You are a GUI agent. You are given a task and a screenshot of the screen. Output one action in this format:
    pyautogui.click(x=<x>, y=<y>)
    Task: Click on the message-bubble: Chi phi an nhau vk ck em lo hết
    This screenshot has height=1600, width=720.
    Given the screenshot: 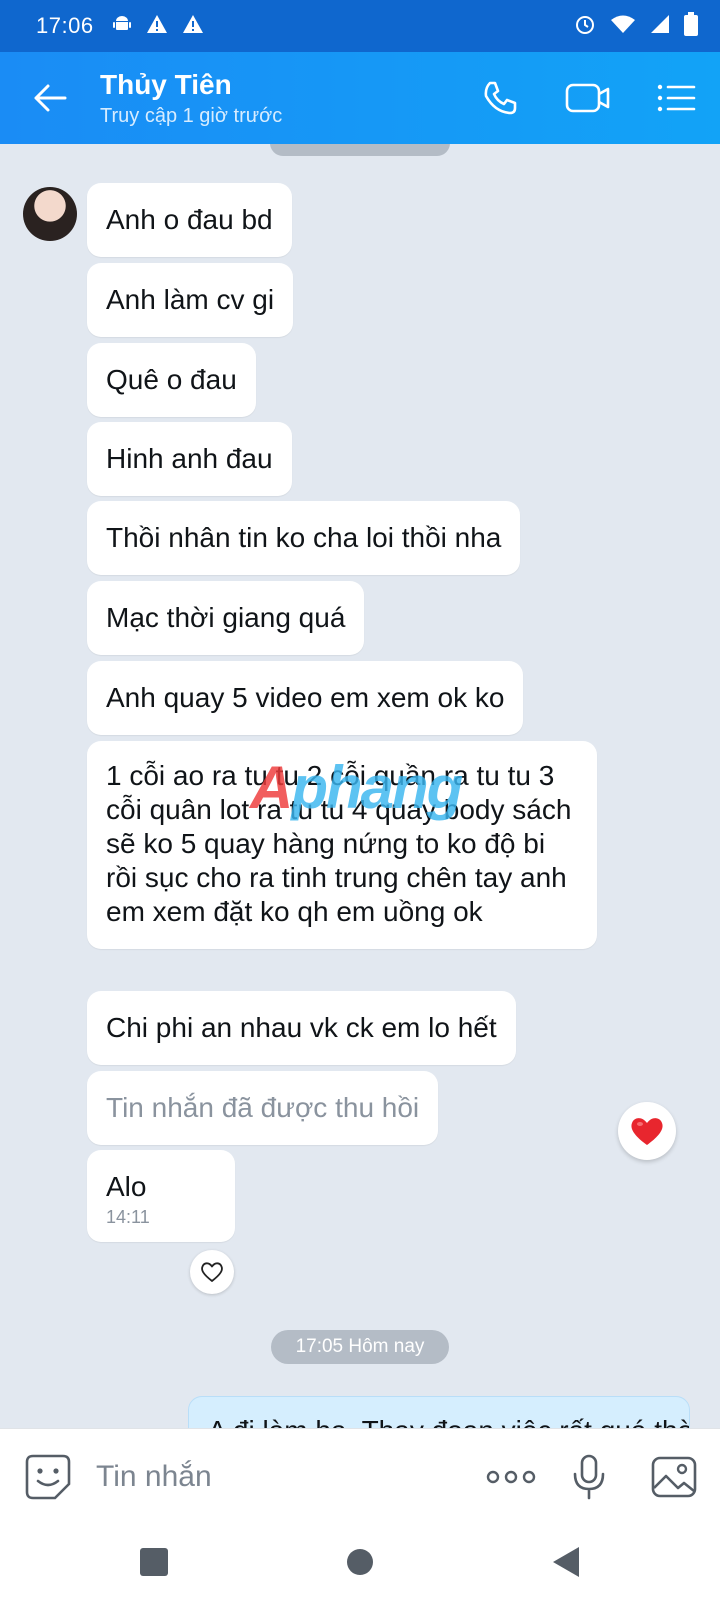 What is the action you would take?
    pyautogui.click(x=301, y=1028)
    